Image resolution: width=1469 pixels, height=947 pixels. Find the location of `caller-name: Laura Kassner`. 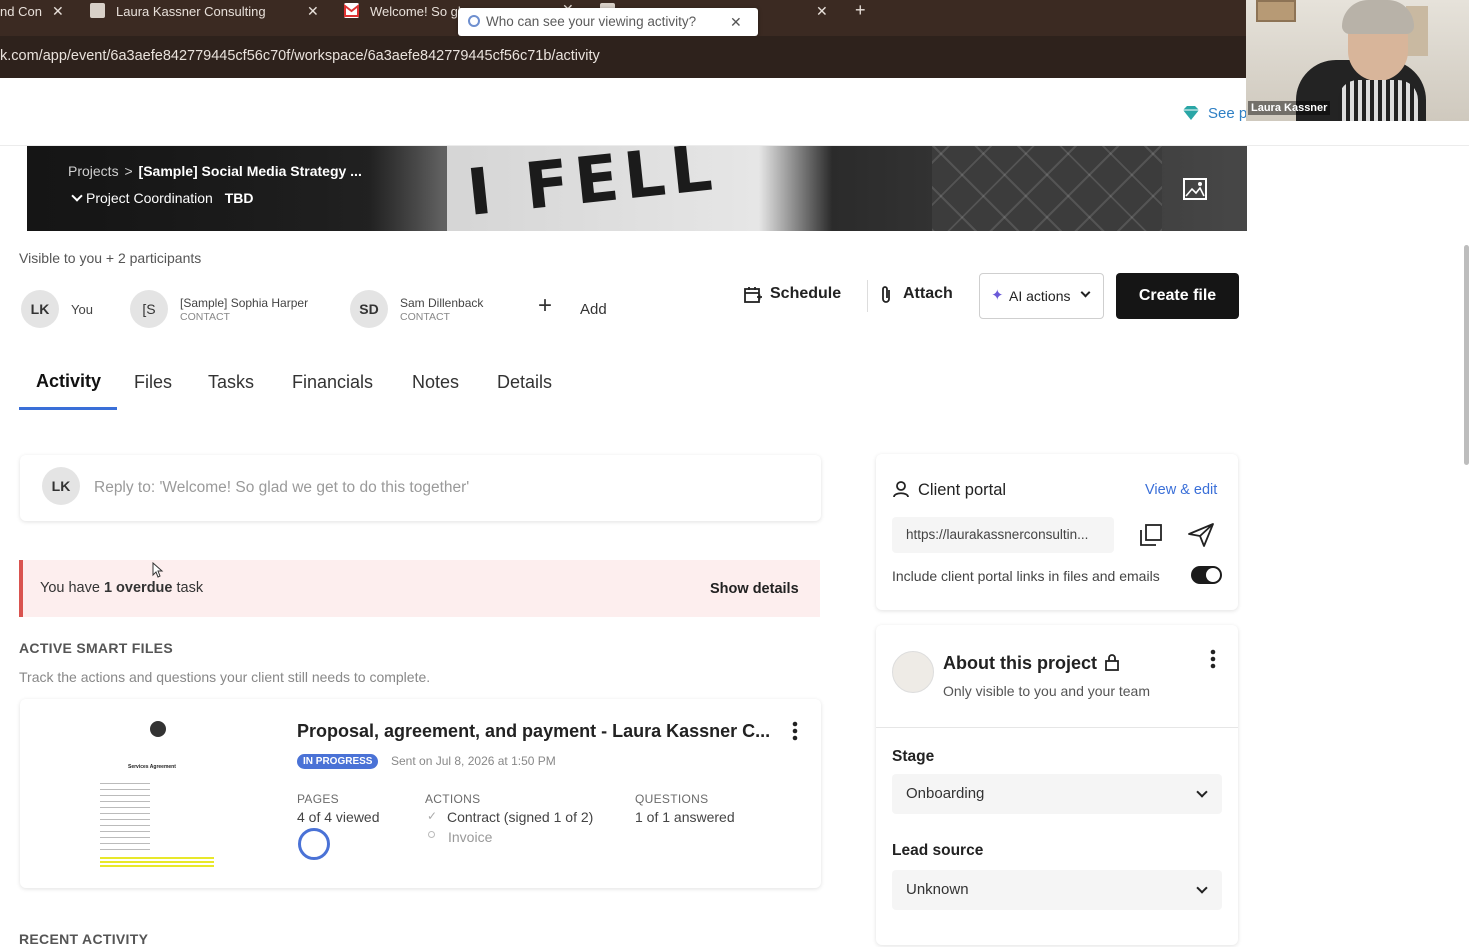

caller-name: Laura Kassner is located at coordinates (1289, 108).